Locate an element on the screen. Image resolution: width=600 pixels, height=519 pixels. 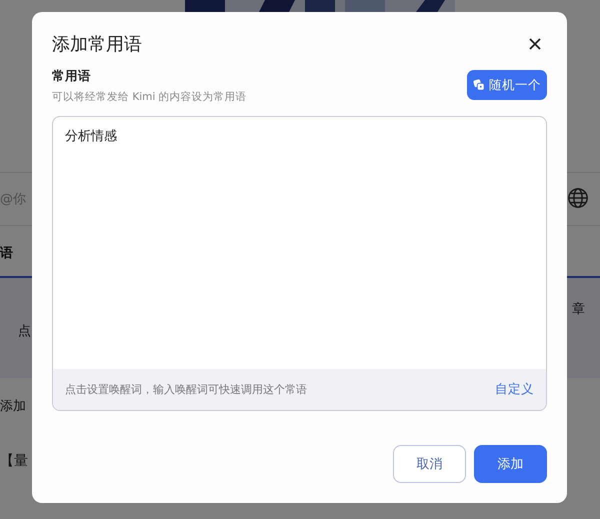
card-link: 章 is located at coordinates (578, 309).